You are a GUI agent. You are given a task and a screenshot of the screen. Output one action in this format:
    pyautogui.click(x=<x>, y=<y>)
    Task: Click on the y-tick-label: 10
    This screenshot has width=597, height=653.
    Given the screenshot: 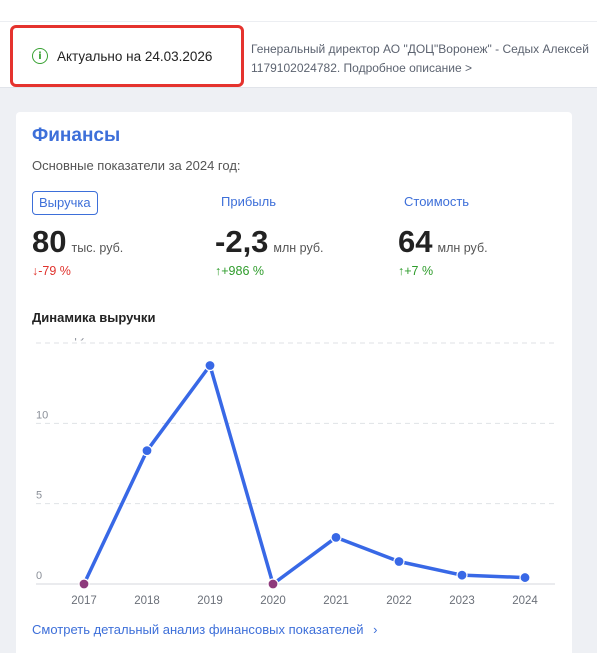 What is the action you would take?
    pyautogui.click(x=42, y=415)
    